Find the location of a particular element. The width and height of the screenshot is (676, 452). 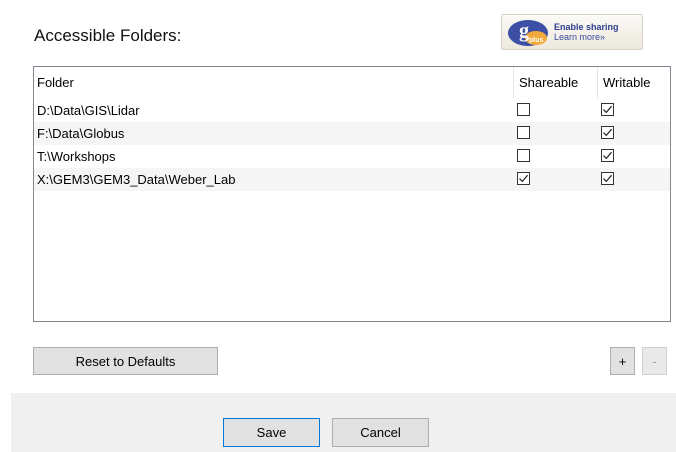

column-header-shareable: Shareable is located at coordinates (548, 82).